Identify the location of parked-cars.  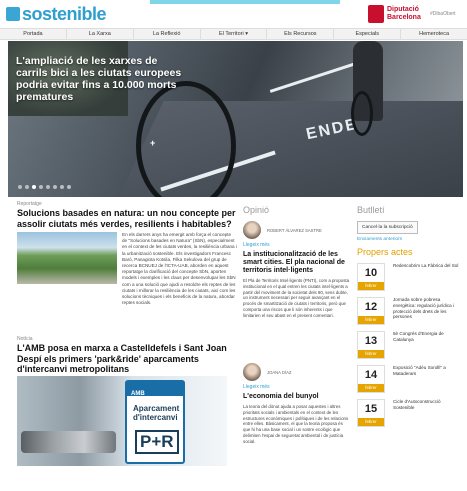
(68, 442).